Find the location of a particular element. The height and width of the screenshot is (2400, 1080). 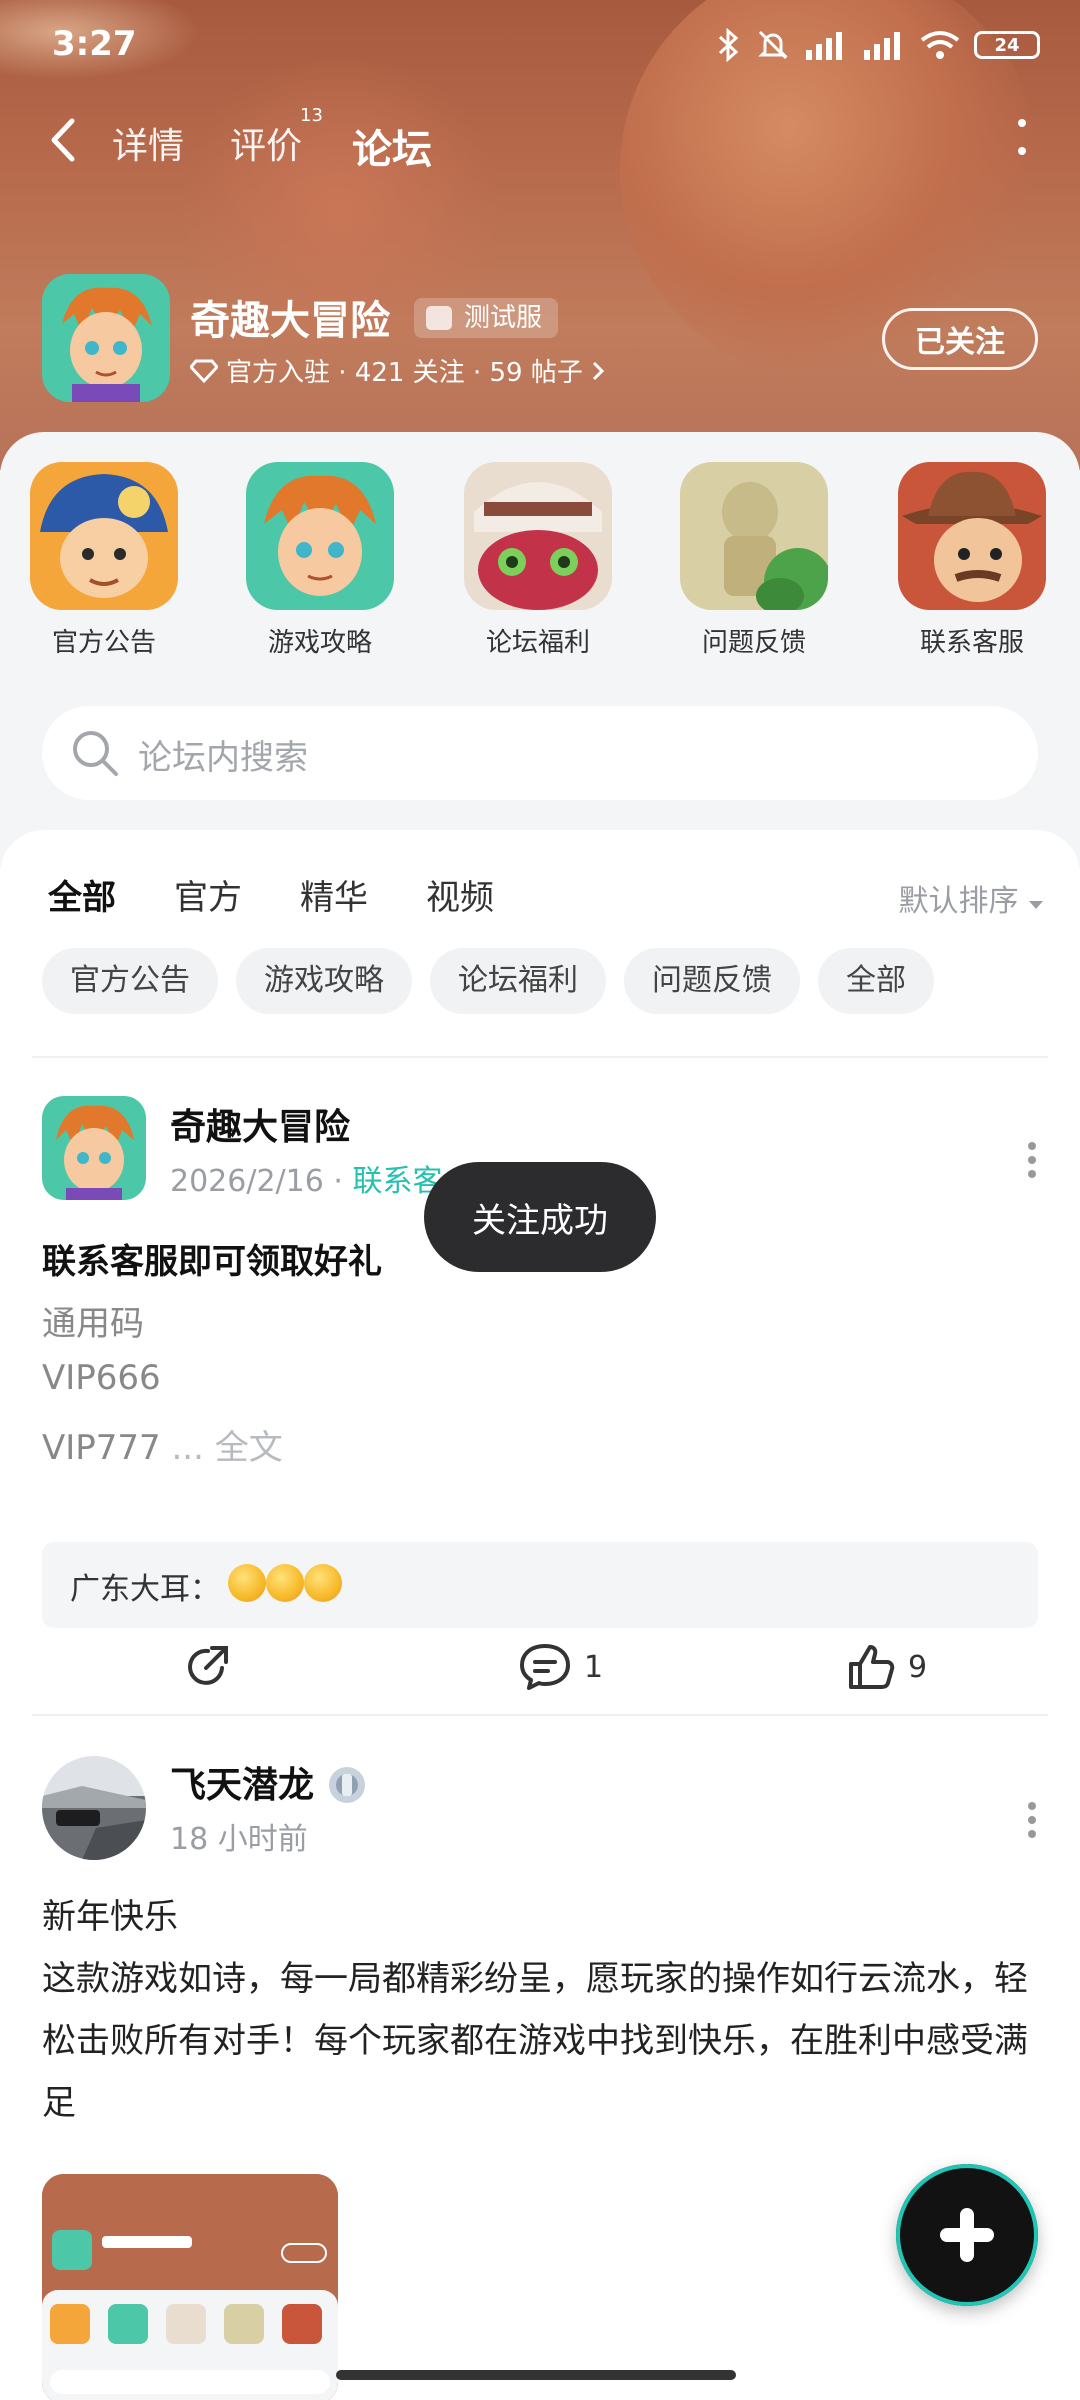

chip-announcements: 官方公告 is located at coordinates (130, 981).